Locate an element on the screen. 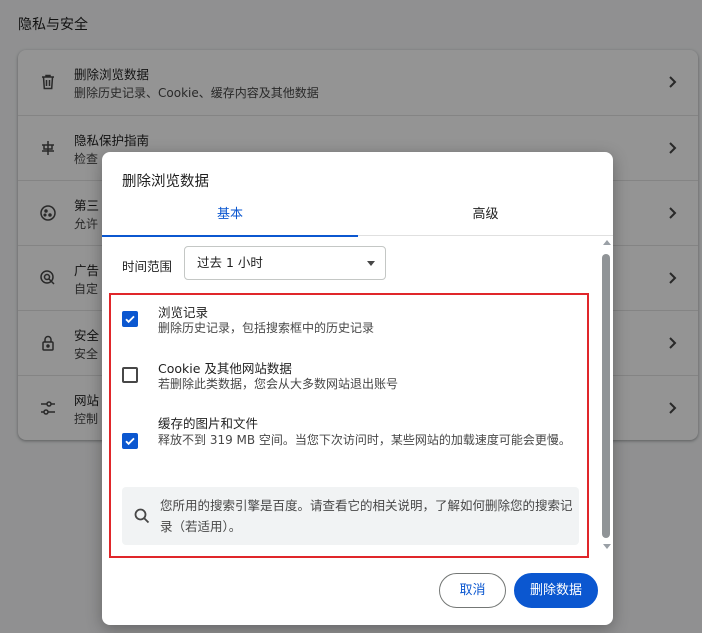 Image resolution: width=702 pixels, height=633 pixels. dropdown-arrow-icon is located at coordinates (371, 263).